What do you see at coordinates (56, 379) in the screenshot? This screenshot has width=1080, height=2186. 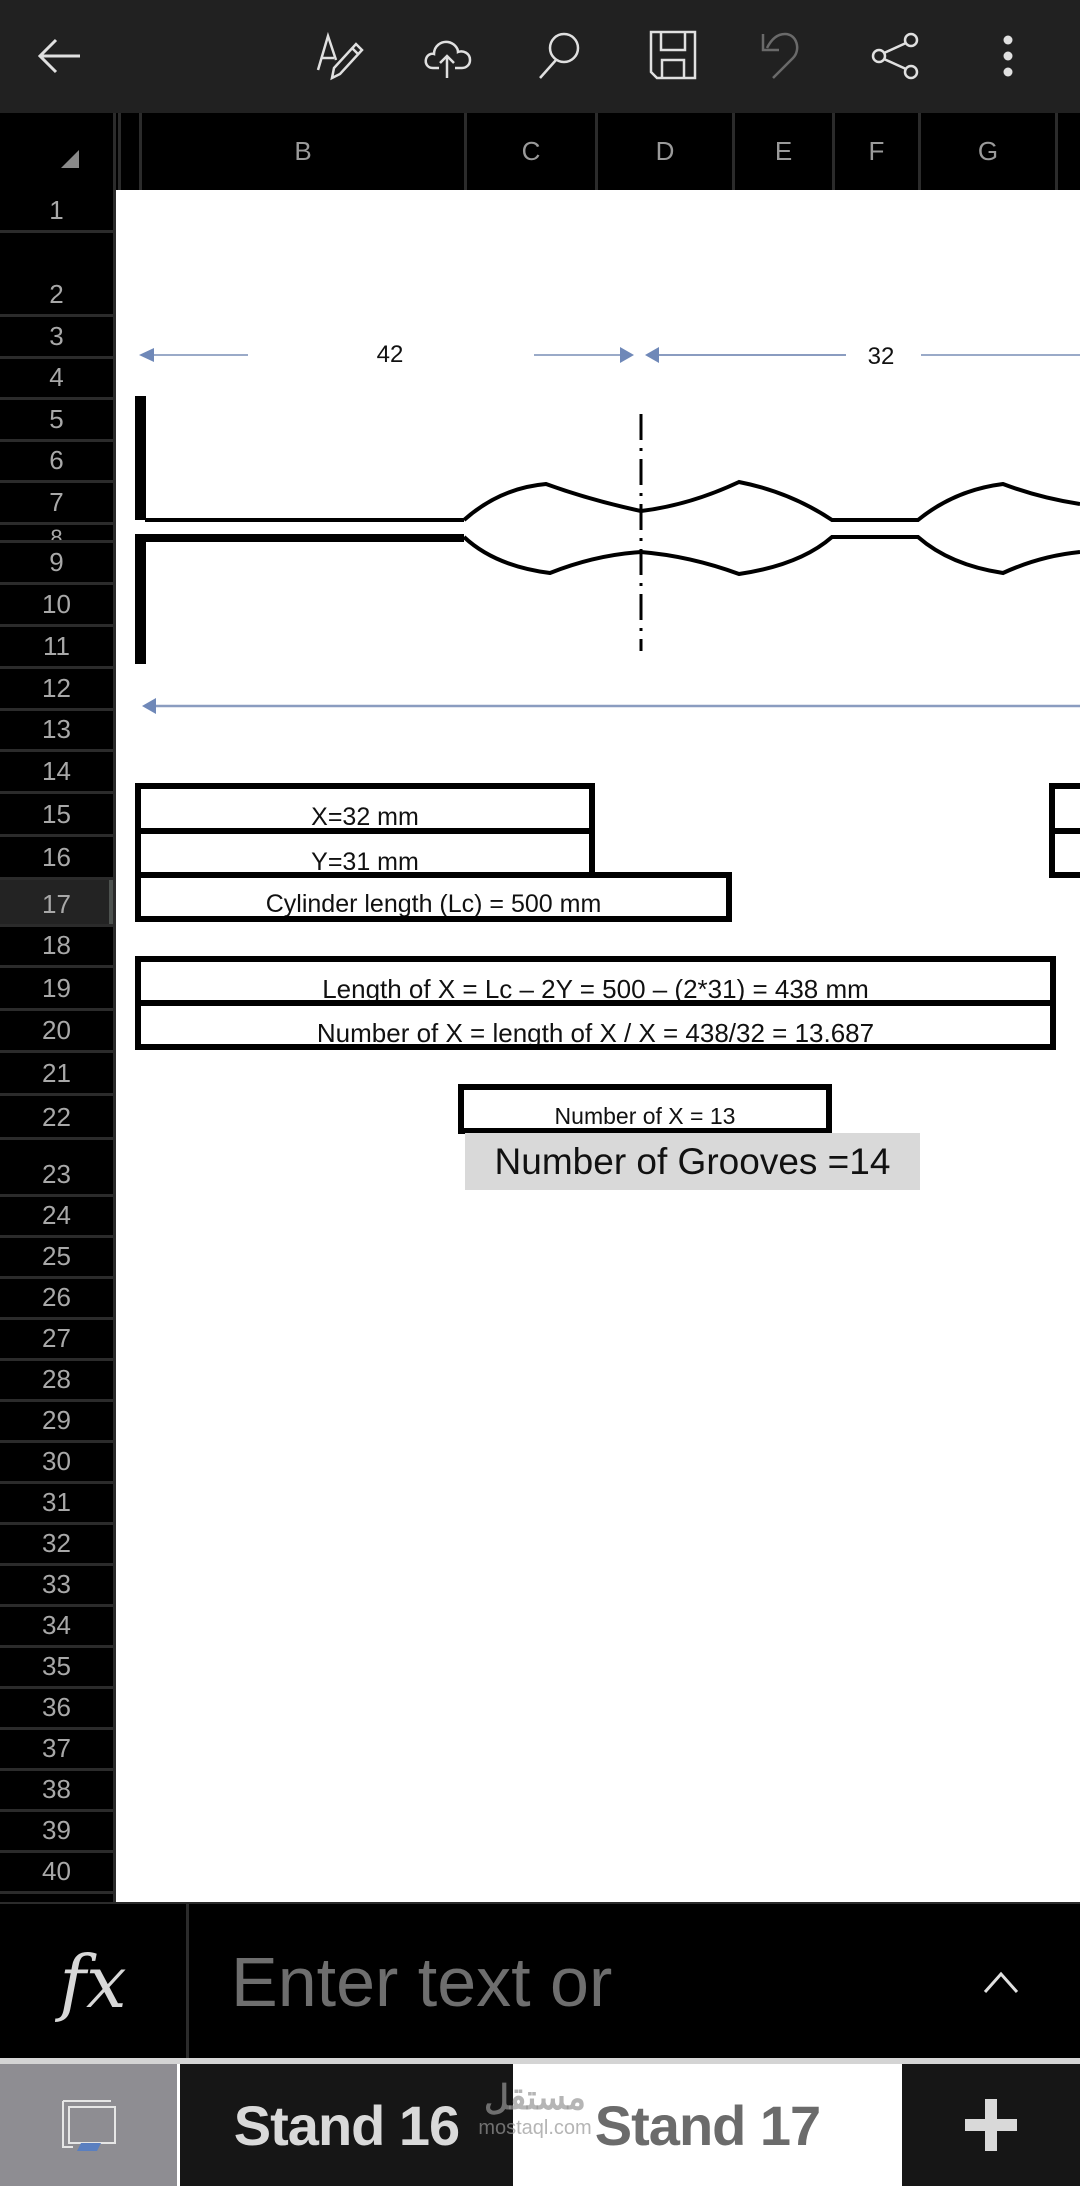 I see `row-header-4: 4` at bounding box center [56, 379].